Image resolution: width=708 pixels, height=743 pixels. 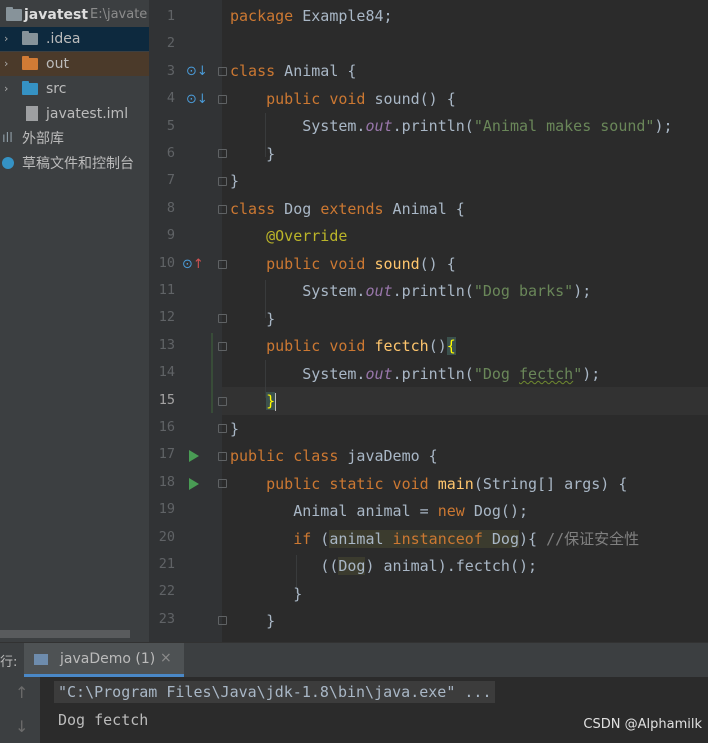 What do you see at coordinates (32, 113) in the screenshot?
I see `file-icon` at bounding box center [32, 113].